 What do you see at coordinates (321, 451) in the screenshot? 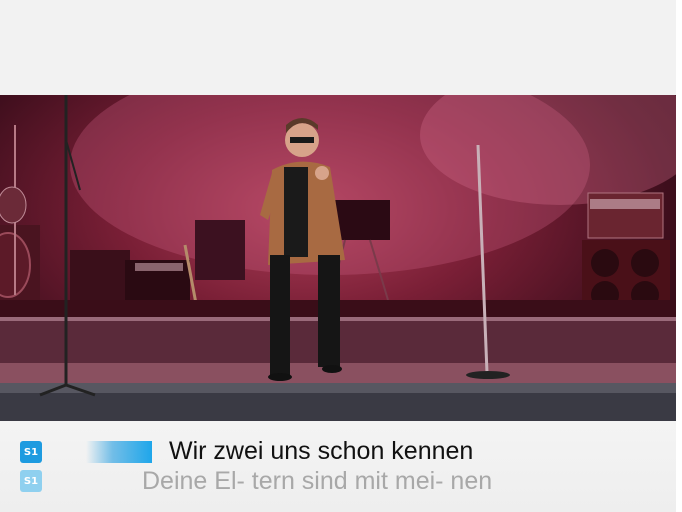
I see `current-lyric-line: Wir zwei uns schon kennen` at bounding box center [321, 451].